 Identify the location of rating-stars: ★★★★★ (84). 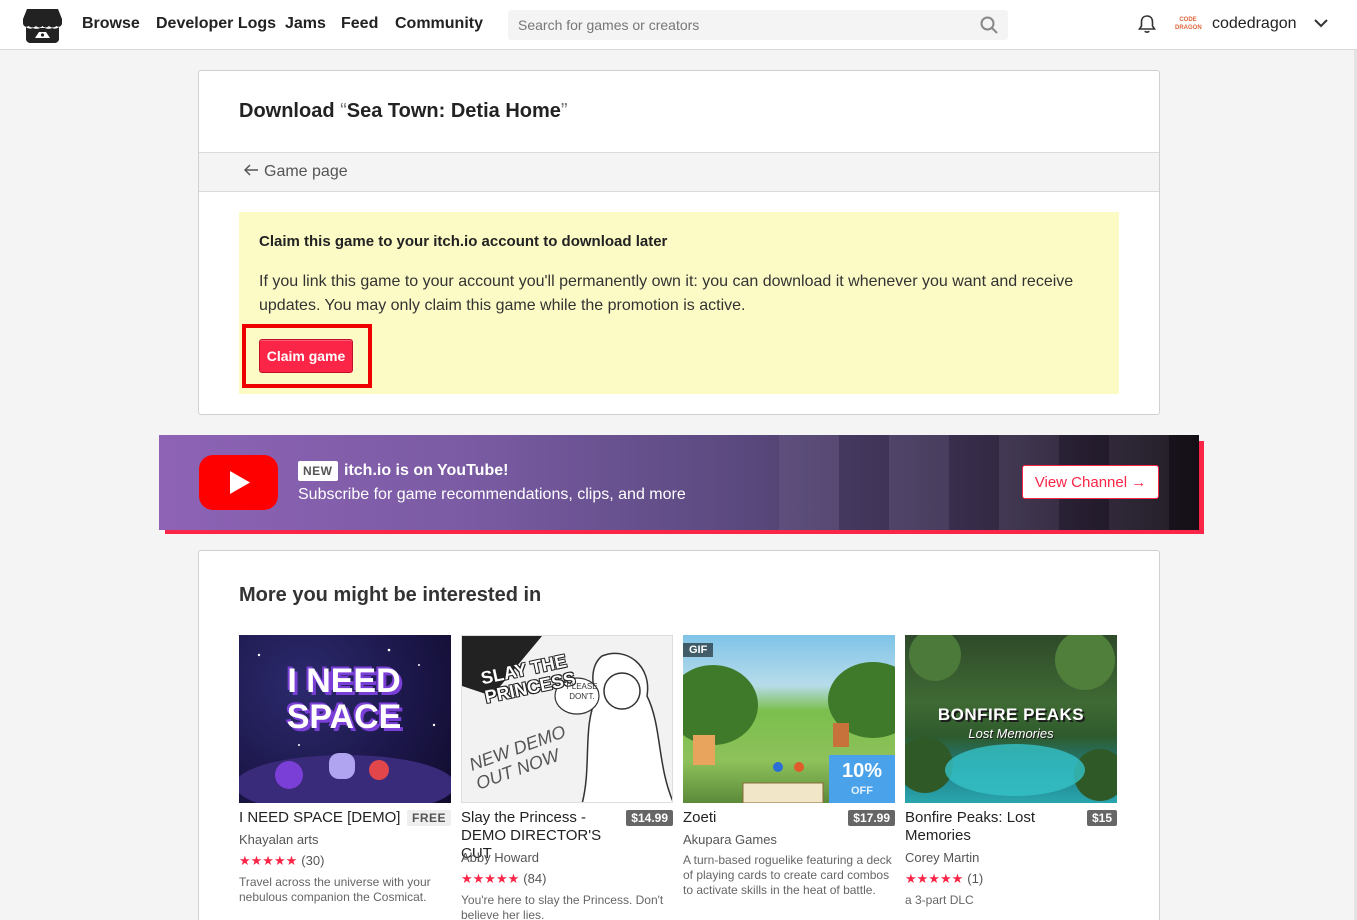
(503, 879).